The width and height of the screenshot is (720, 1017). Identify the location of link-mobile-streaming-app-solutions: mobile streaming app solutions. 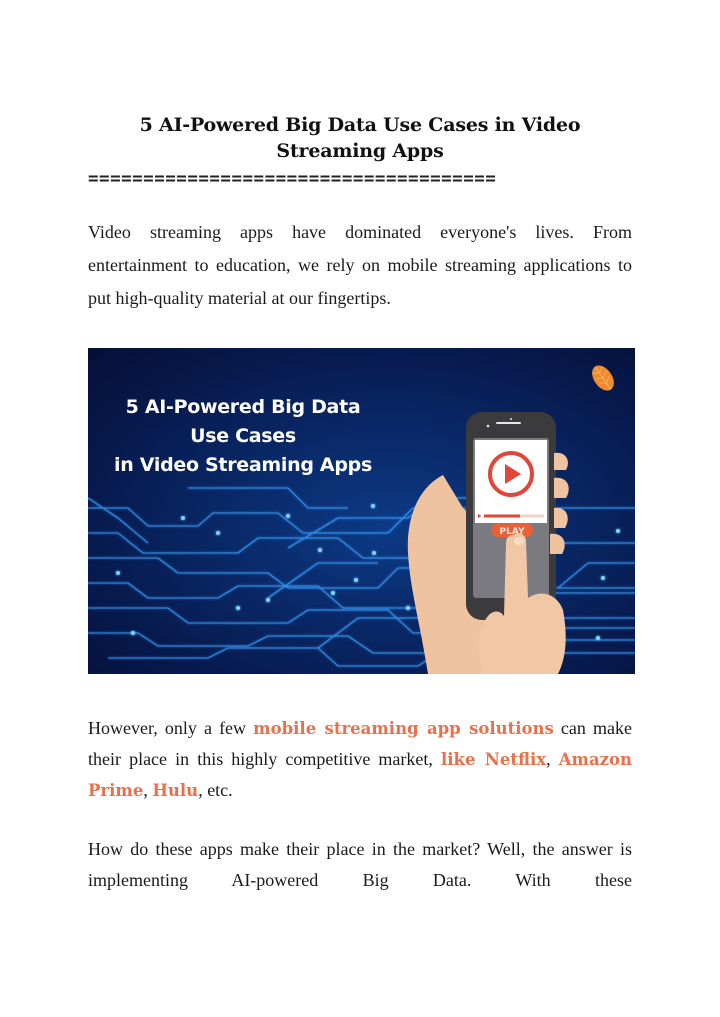
(403, 728).